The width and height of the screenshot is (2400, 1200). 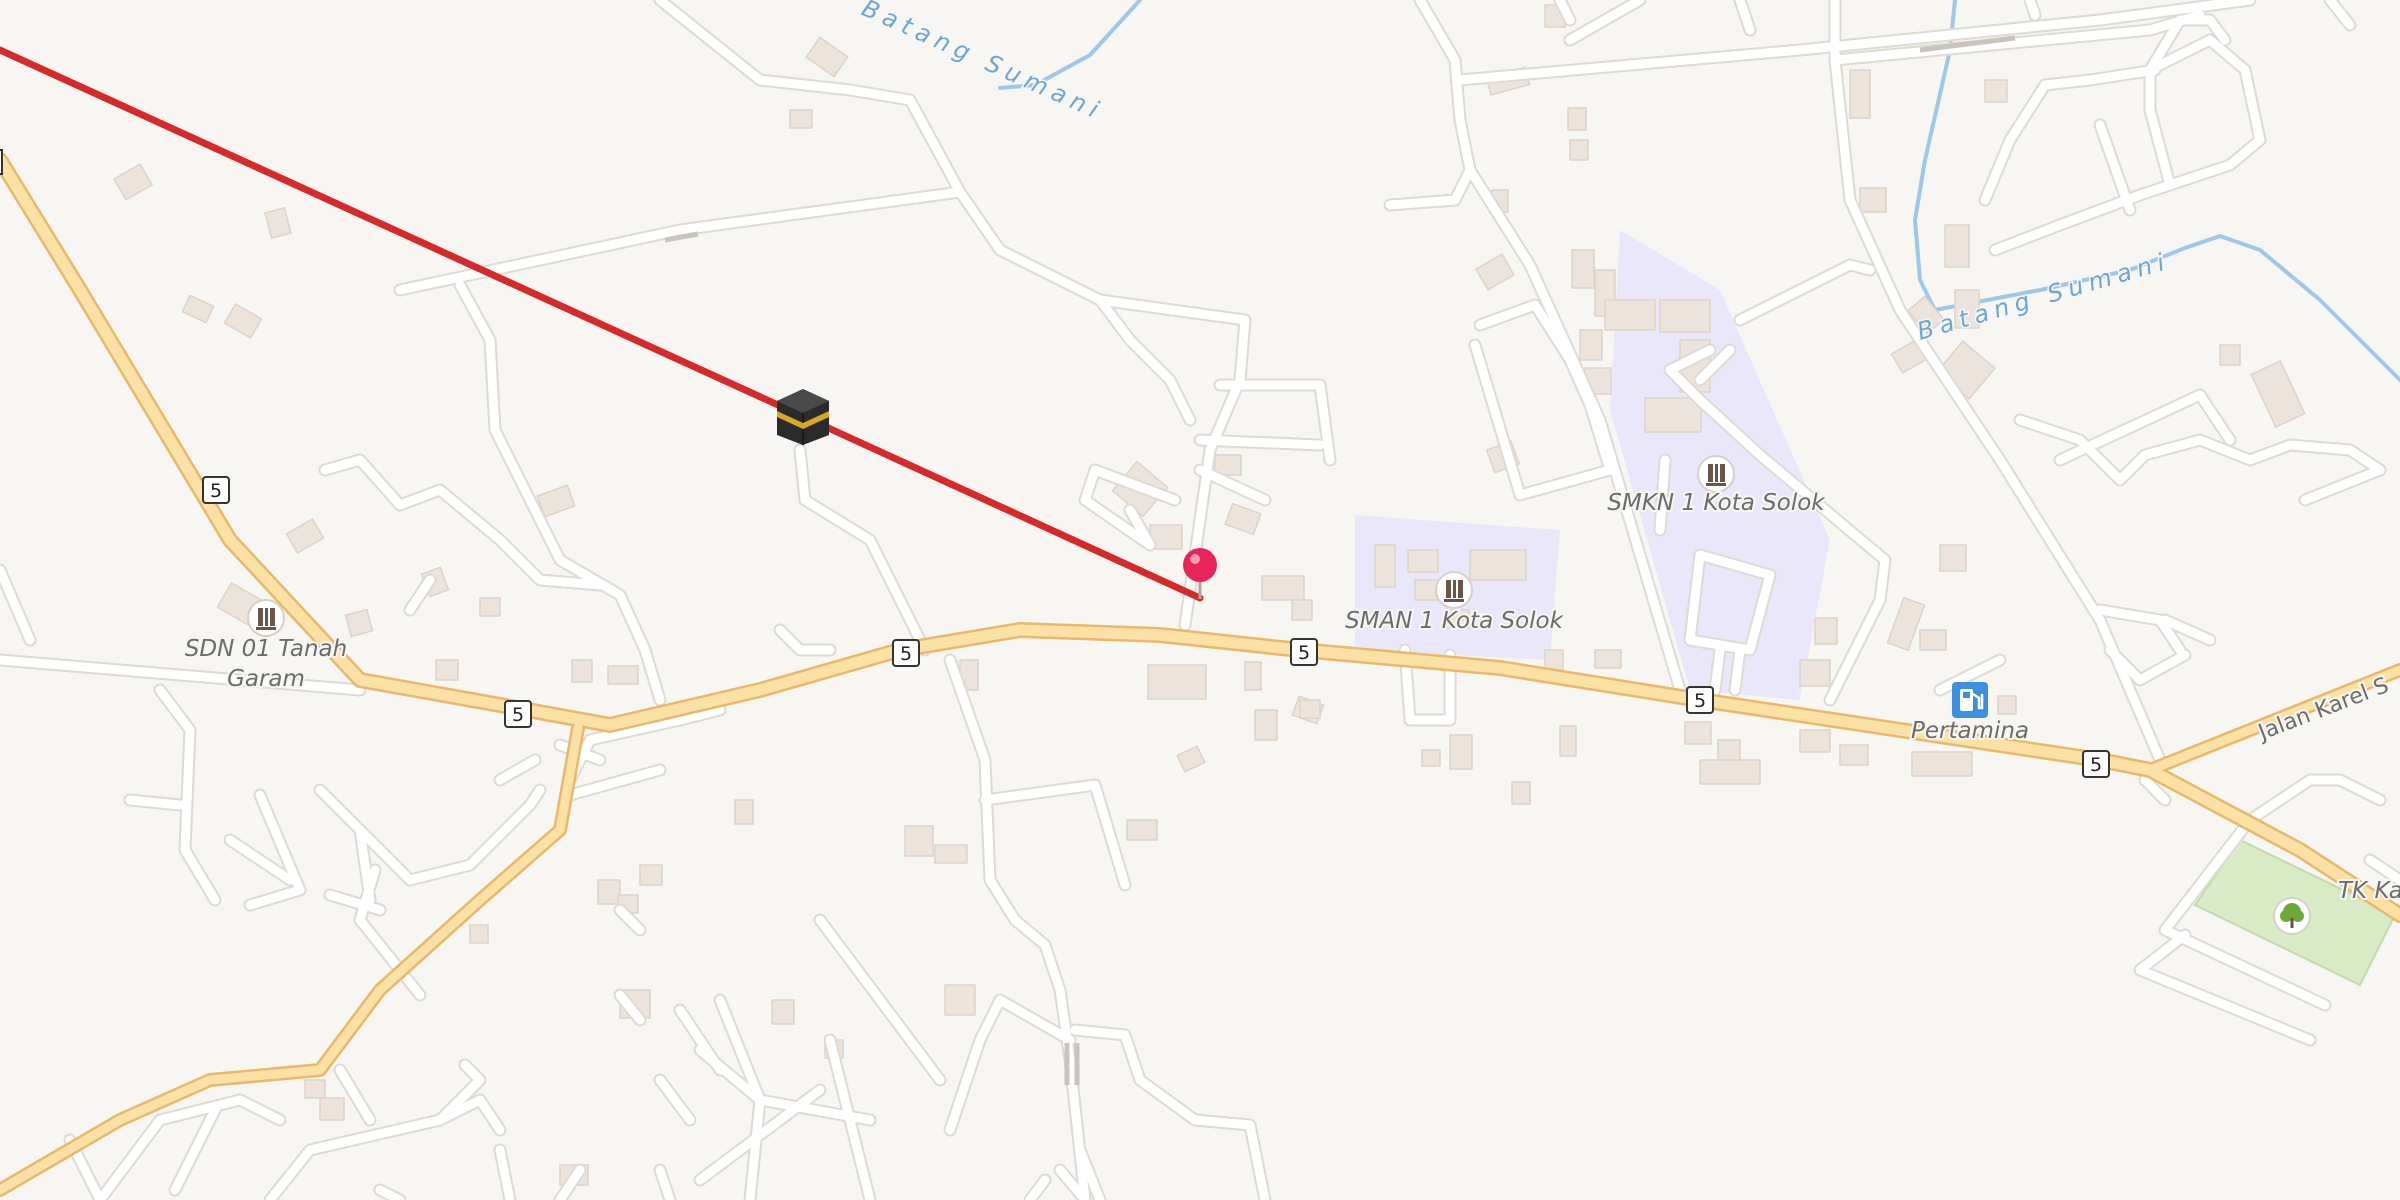 I want to click on tk-label: TK Ka, so click(x=2369, y=891).